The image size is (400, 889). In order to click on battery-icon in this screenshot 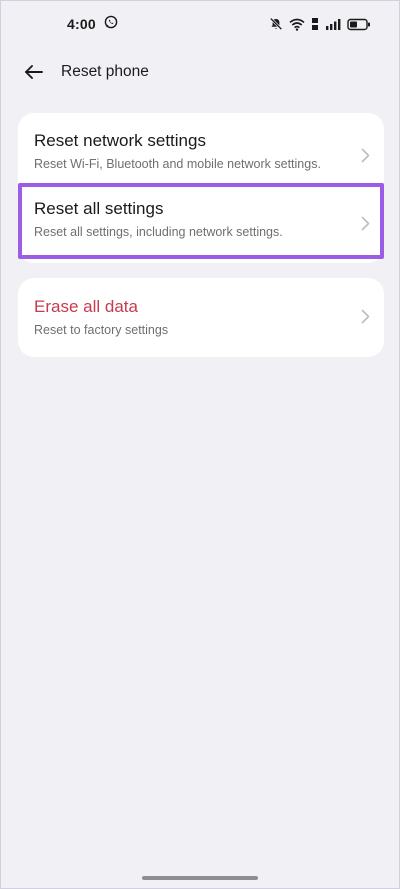, I will do `click(359, 24)`.